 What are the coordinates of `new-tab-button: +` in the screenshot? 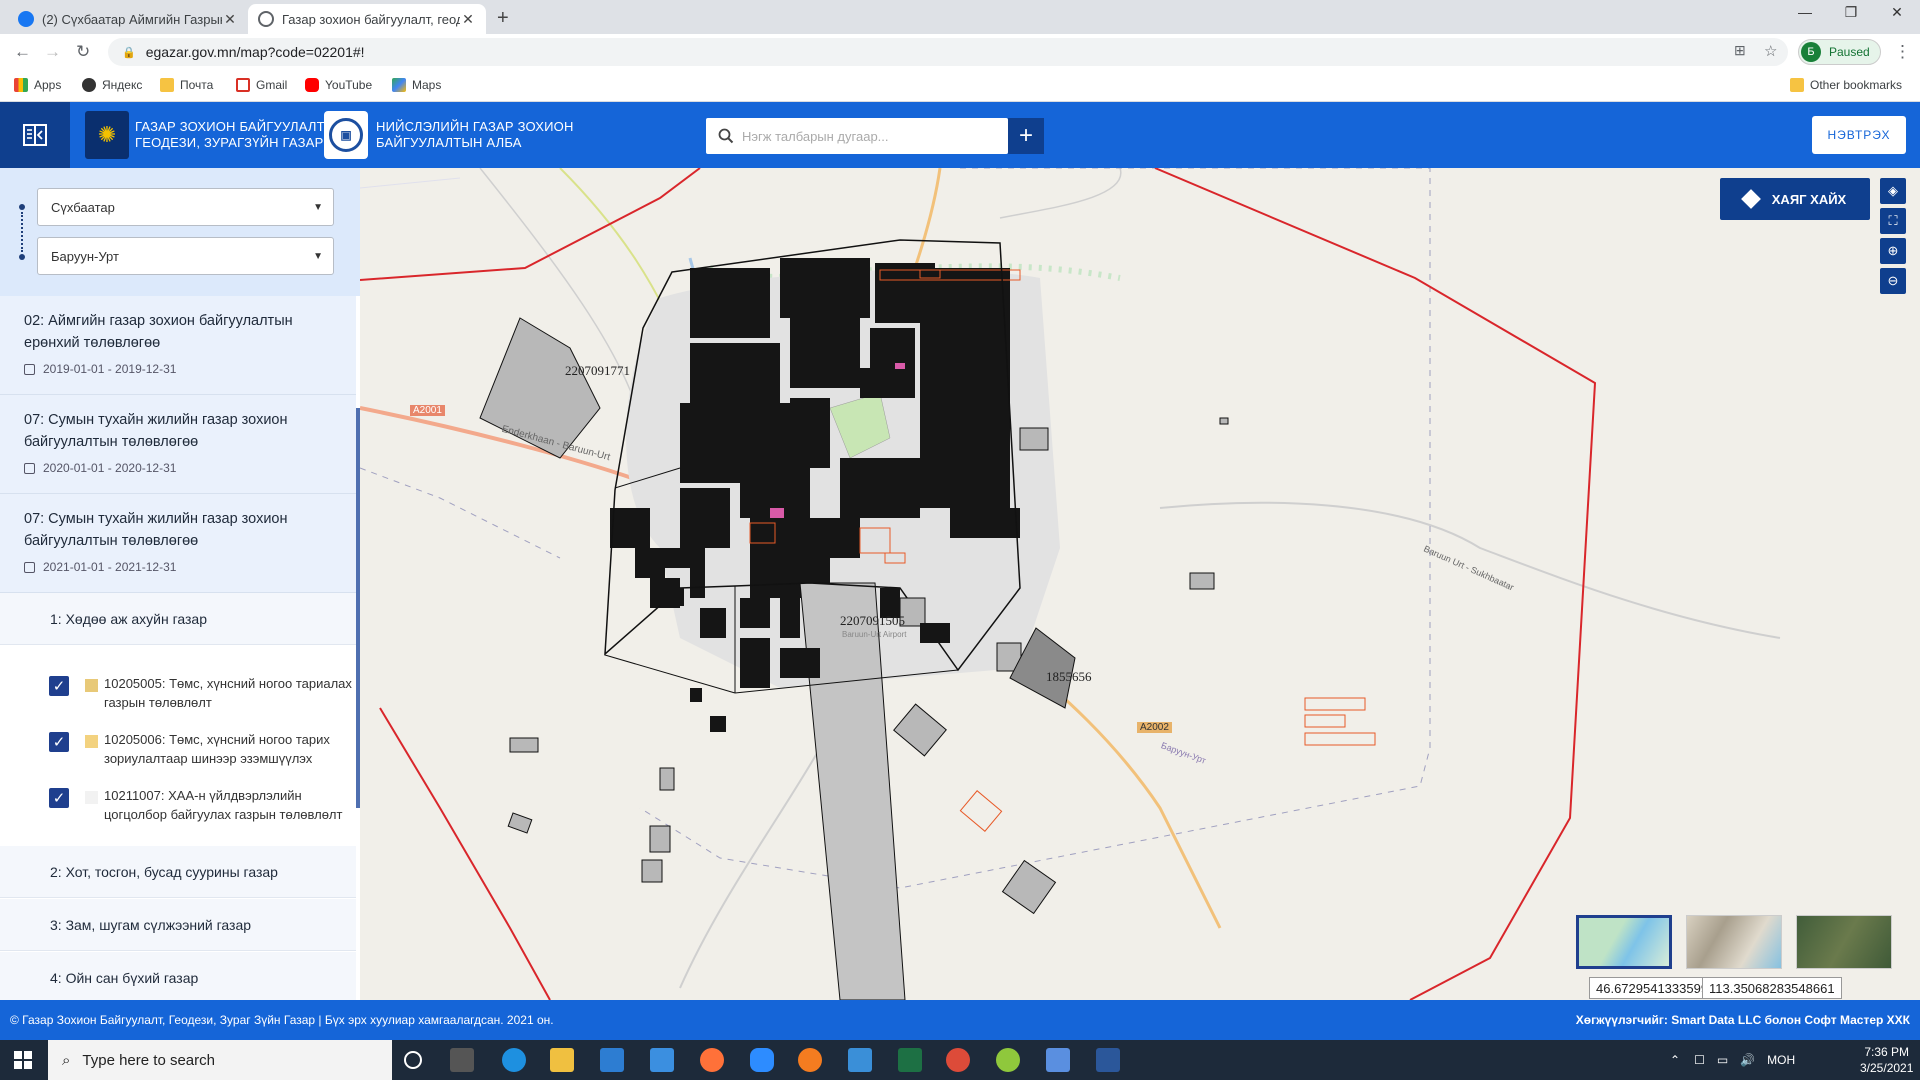 It's located at (503, 18).